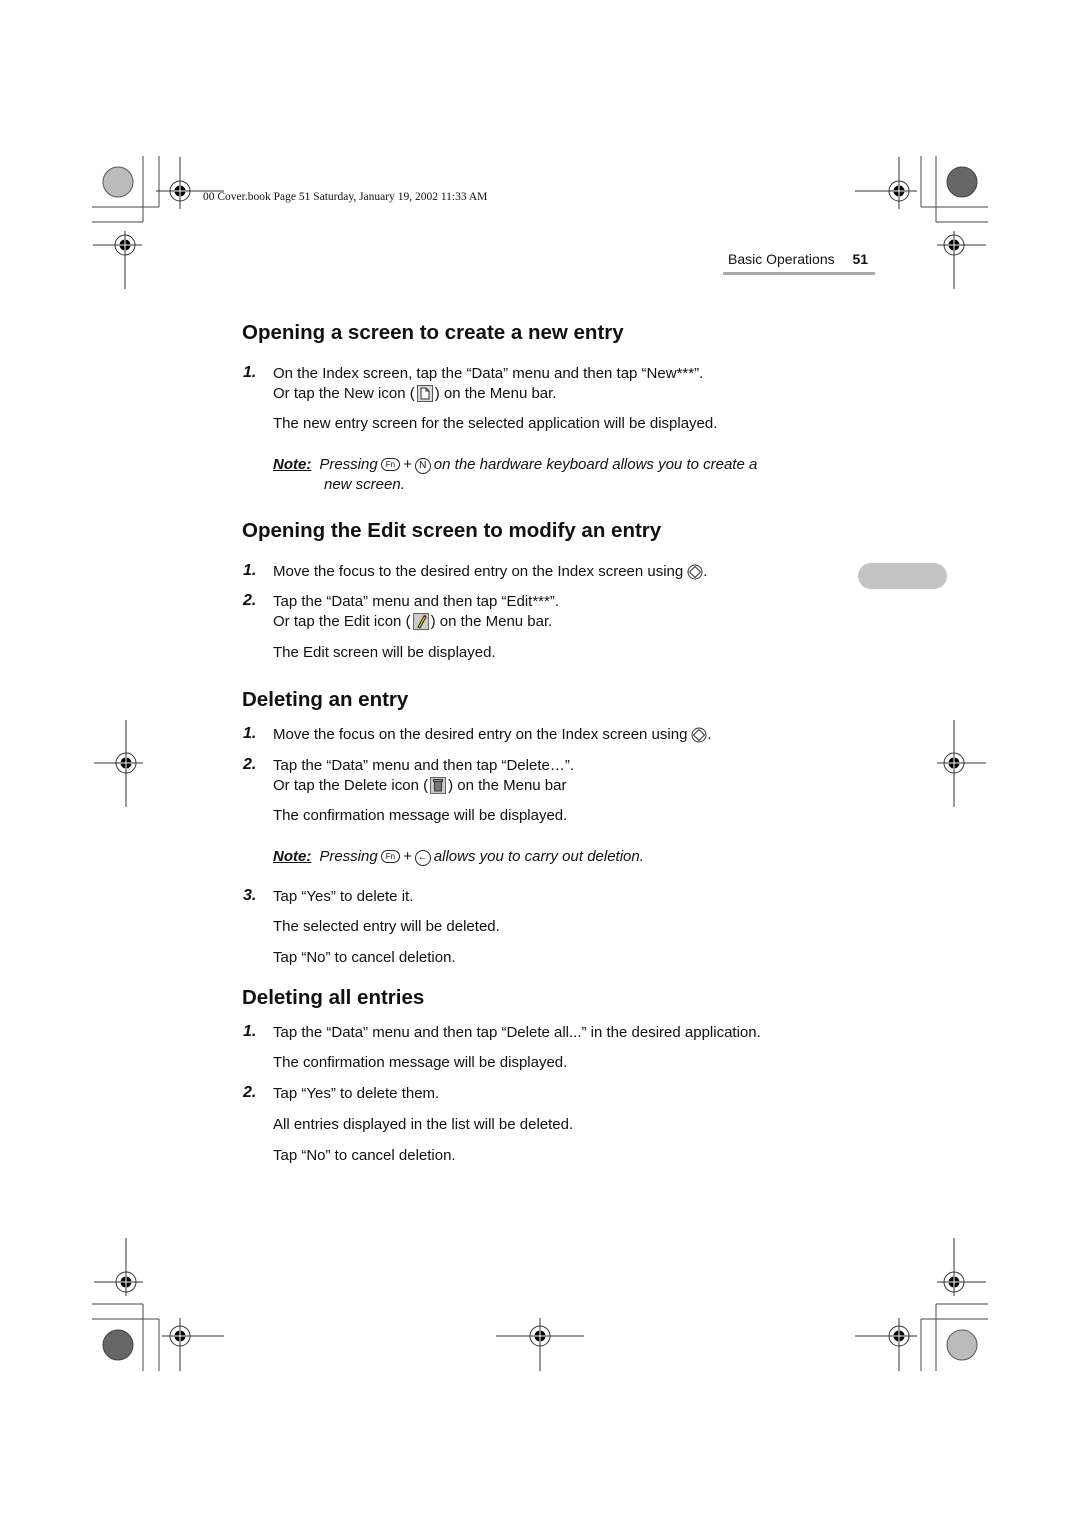 Image resolution: width=1080 pixels, height=1528 pixels. I want to click on chapter-thumb-tab, so click(902, 576).